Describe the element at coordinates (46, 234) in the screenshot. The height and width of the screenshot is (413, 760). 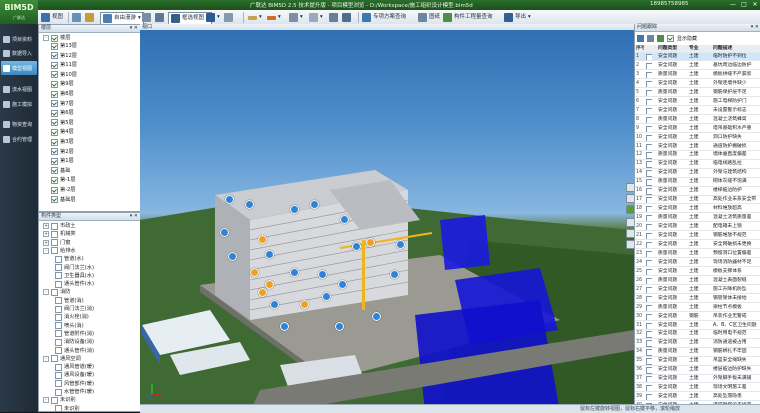
I see `expand-icon: +` at that location.